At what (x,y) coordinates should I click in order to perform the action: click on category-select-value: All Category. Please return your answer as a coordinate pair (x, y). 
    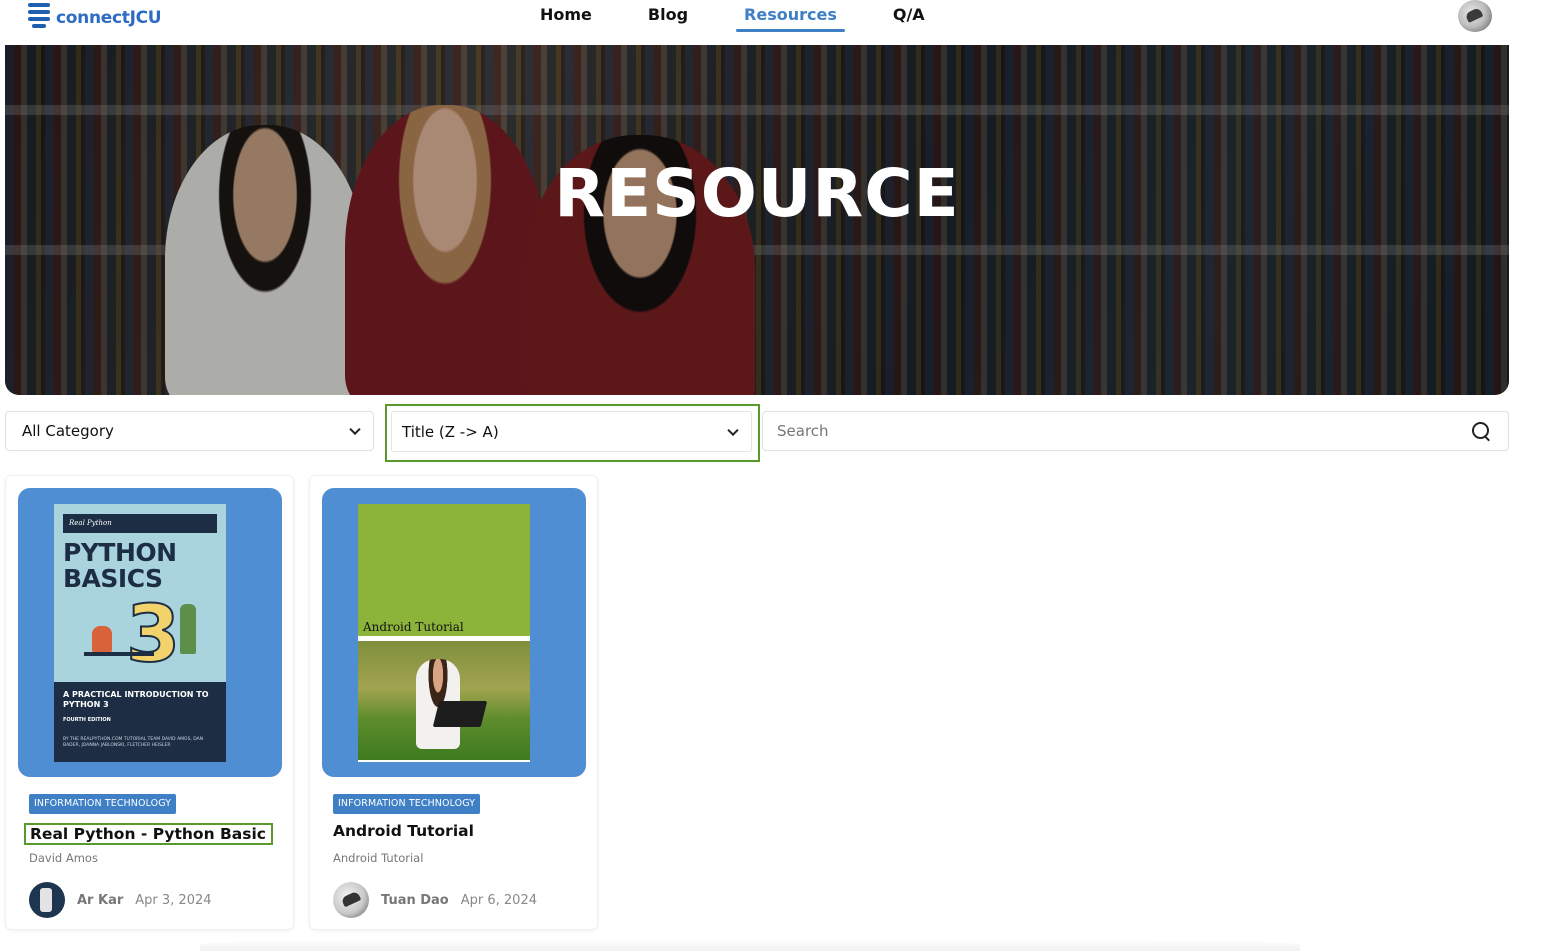
    Looking at the image, I should click on (68, 431).